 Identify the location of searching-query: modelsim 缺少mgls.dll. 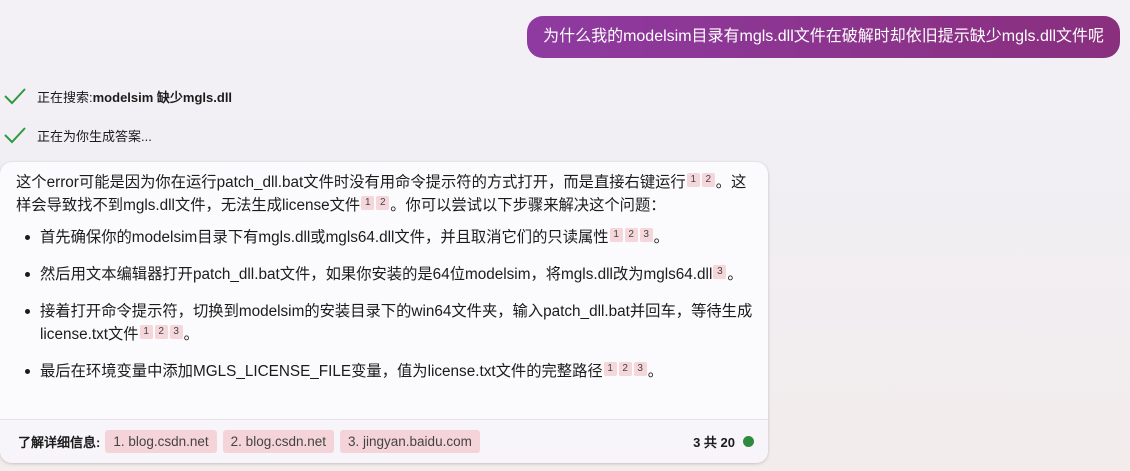
(162, 97).